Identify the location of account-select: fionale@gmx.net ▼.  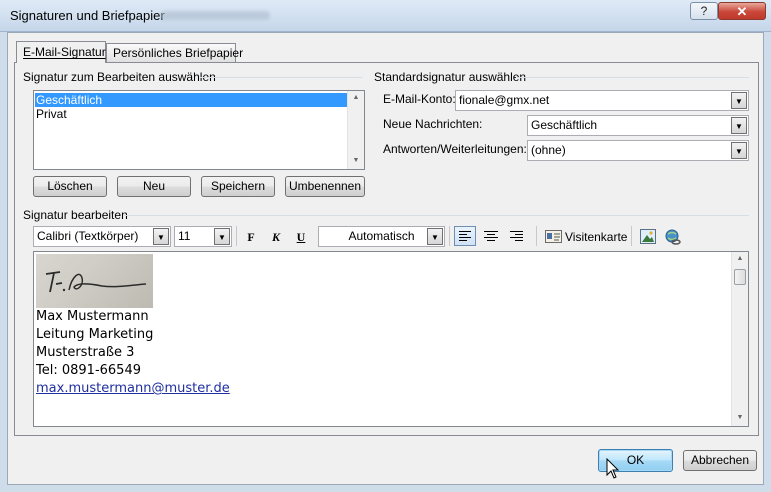
(602, 100).